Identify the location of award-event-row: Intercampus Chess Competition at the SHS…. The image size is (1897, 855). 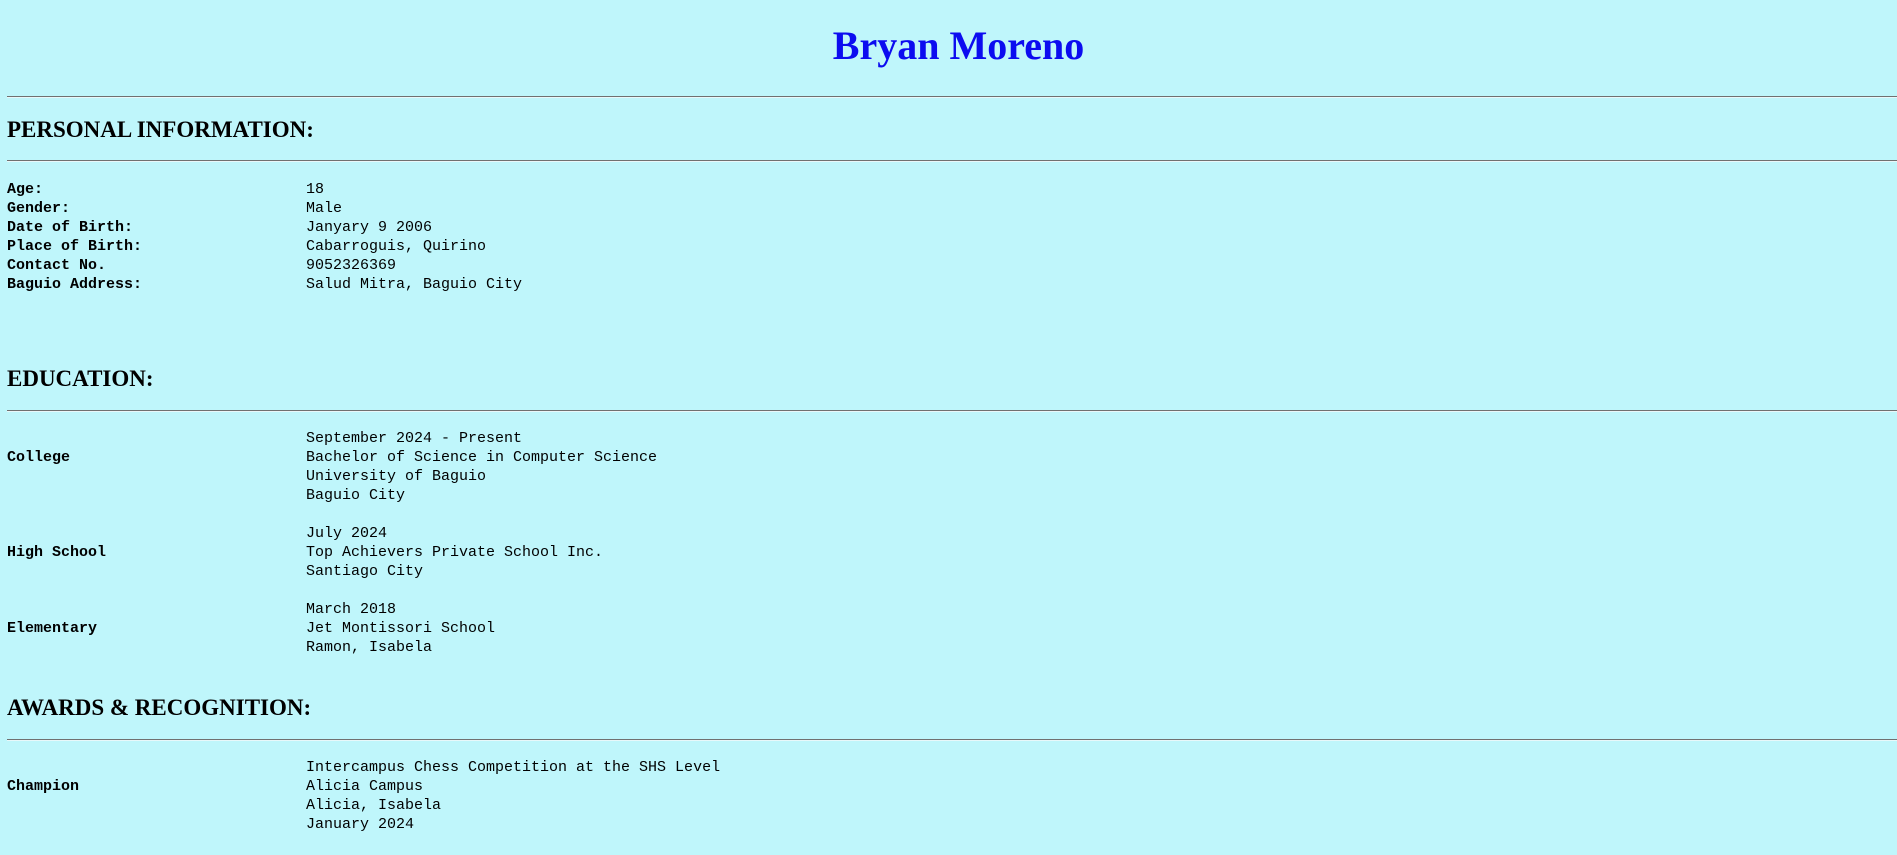
(948, 767).